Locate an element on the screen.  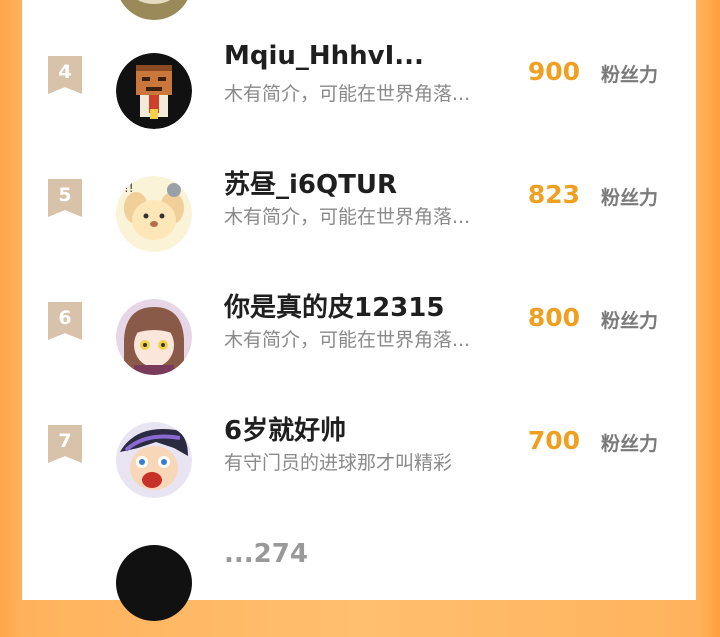
box-head-avatar-icon is located at coordinates (154, 91).